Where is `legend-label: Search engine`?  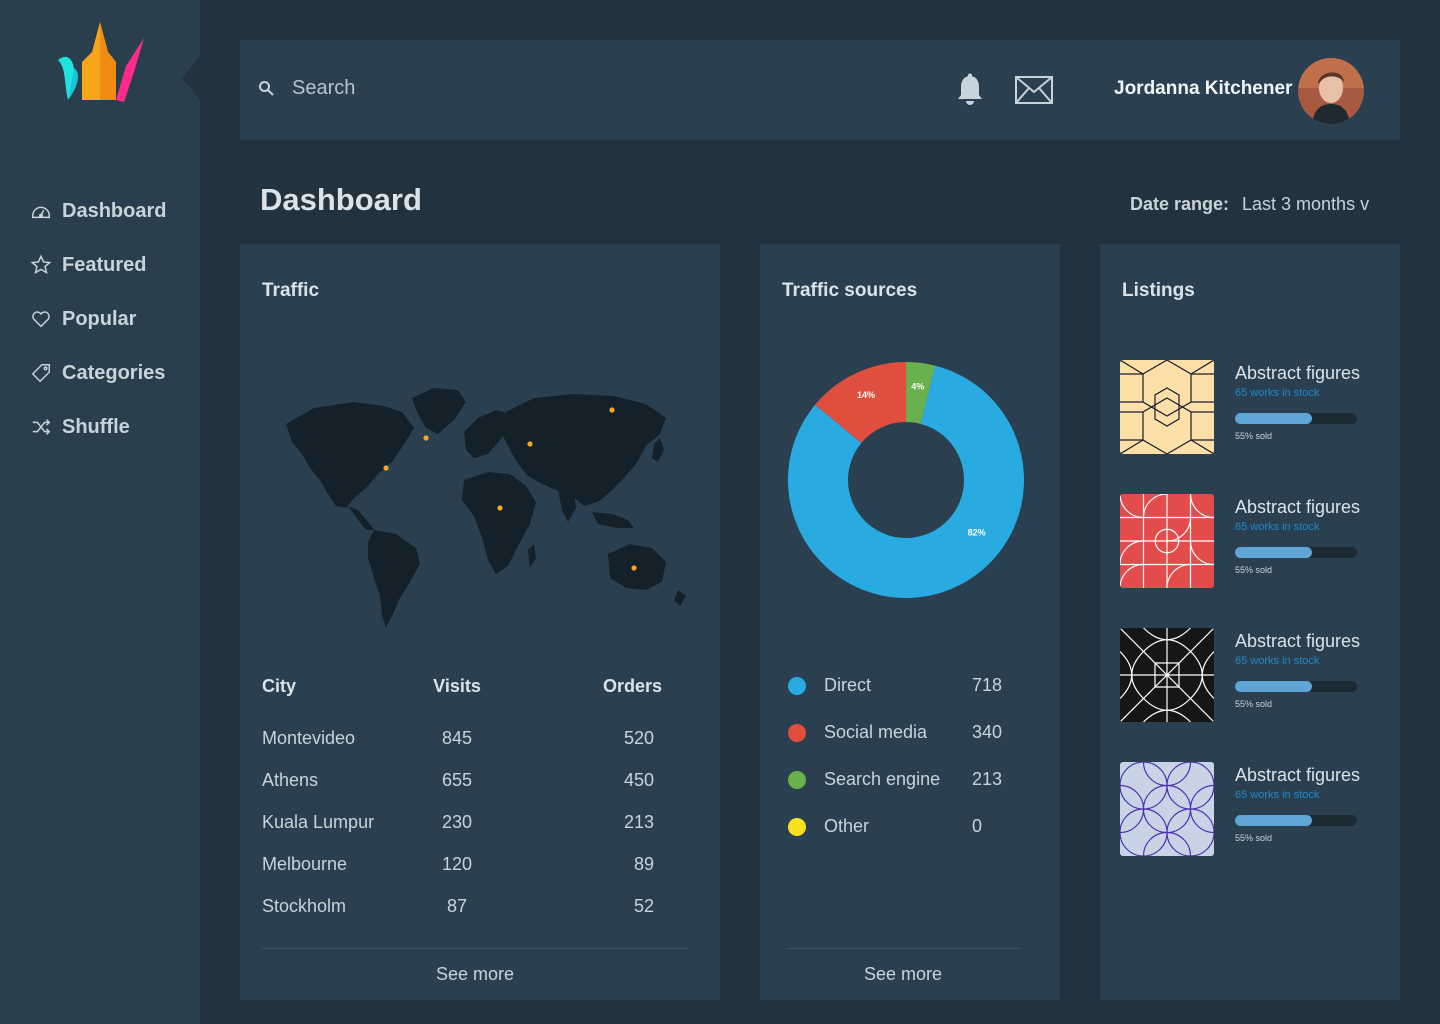
legend-label: Search engine is located at coordinates (882, 779).